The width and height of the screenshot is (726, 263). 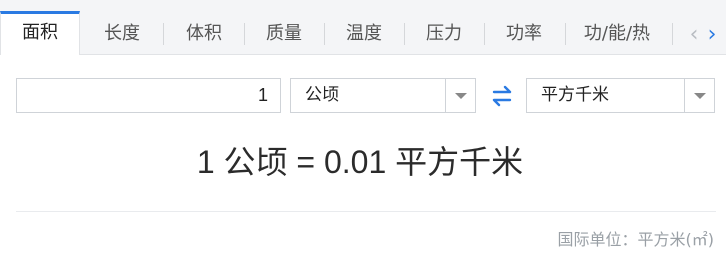 What do you see at coordinates (322, 95) in the screenshot?
I see `from-unit-value: 公顷` at bounding box center [322, 95].